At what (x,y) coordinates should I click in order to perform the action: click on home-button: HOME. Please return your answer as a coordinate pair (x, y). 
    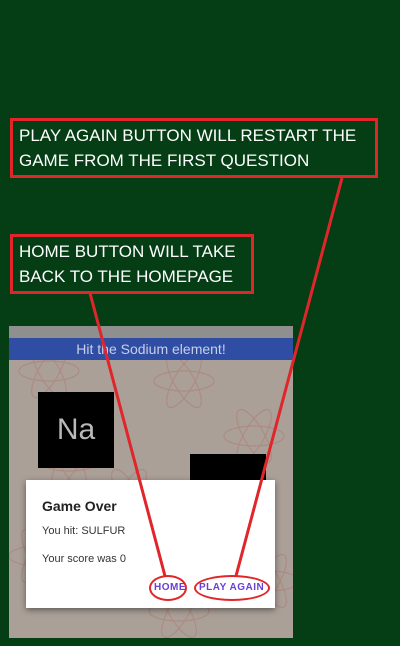
    Looking at the image, I should click on (170, 587).